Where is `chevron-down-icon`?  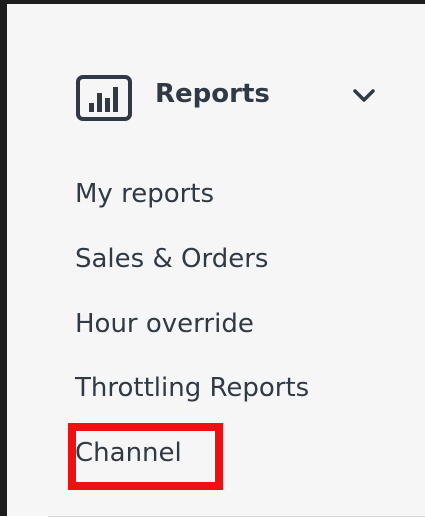
chevron-down-icon is located at coordinates (364, 96).